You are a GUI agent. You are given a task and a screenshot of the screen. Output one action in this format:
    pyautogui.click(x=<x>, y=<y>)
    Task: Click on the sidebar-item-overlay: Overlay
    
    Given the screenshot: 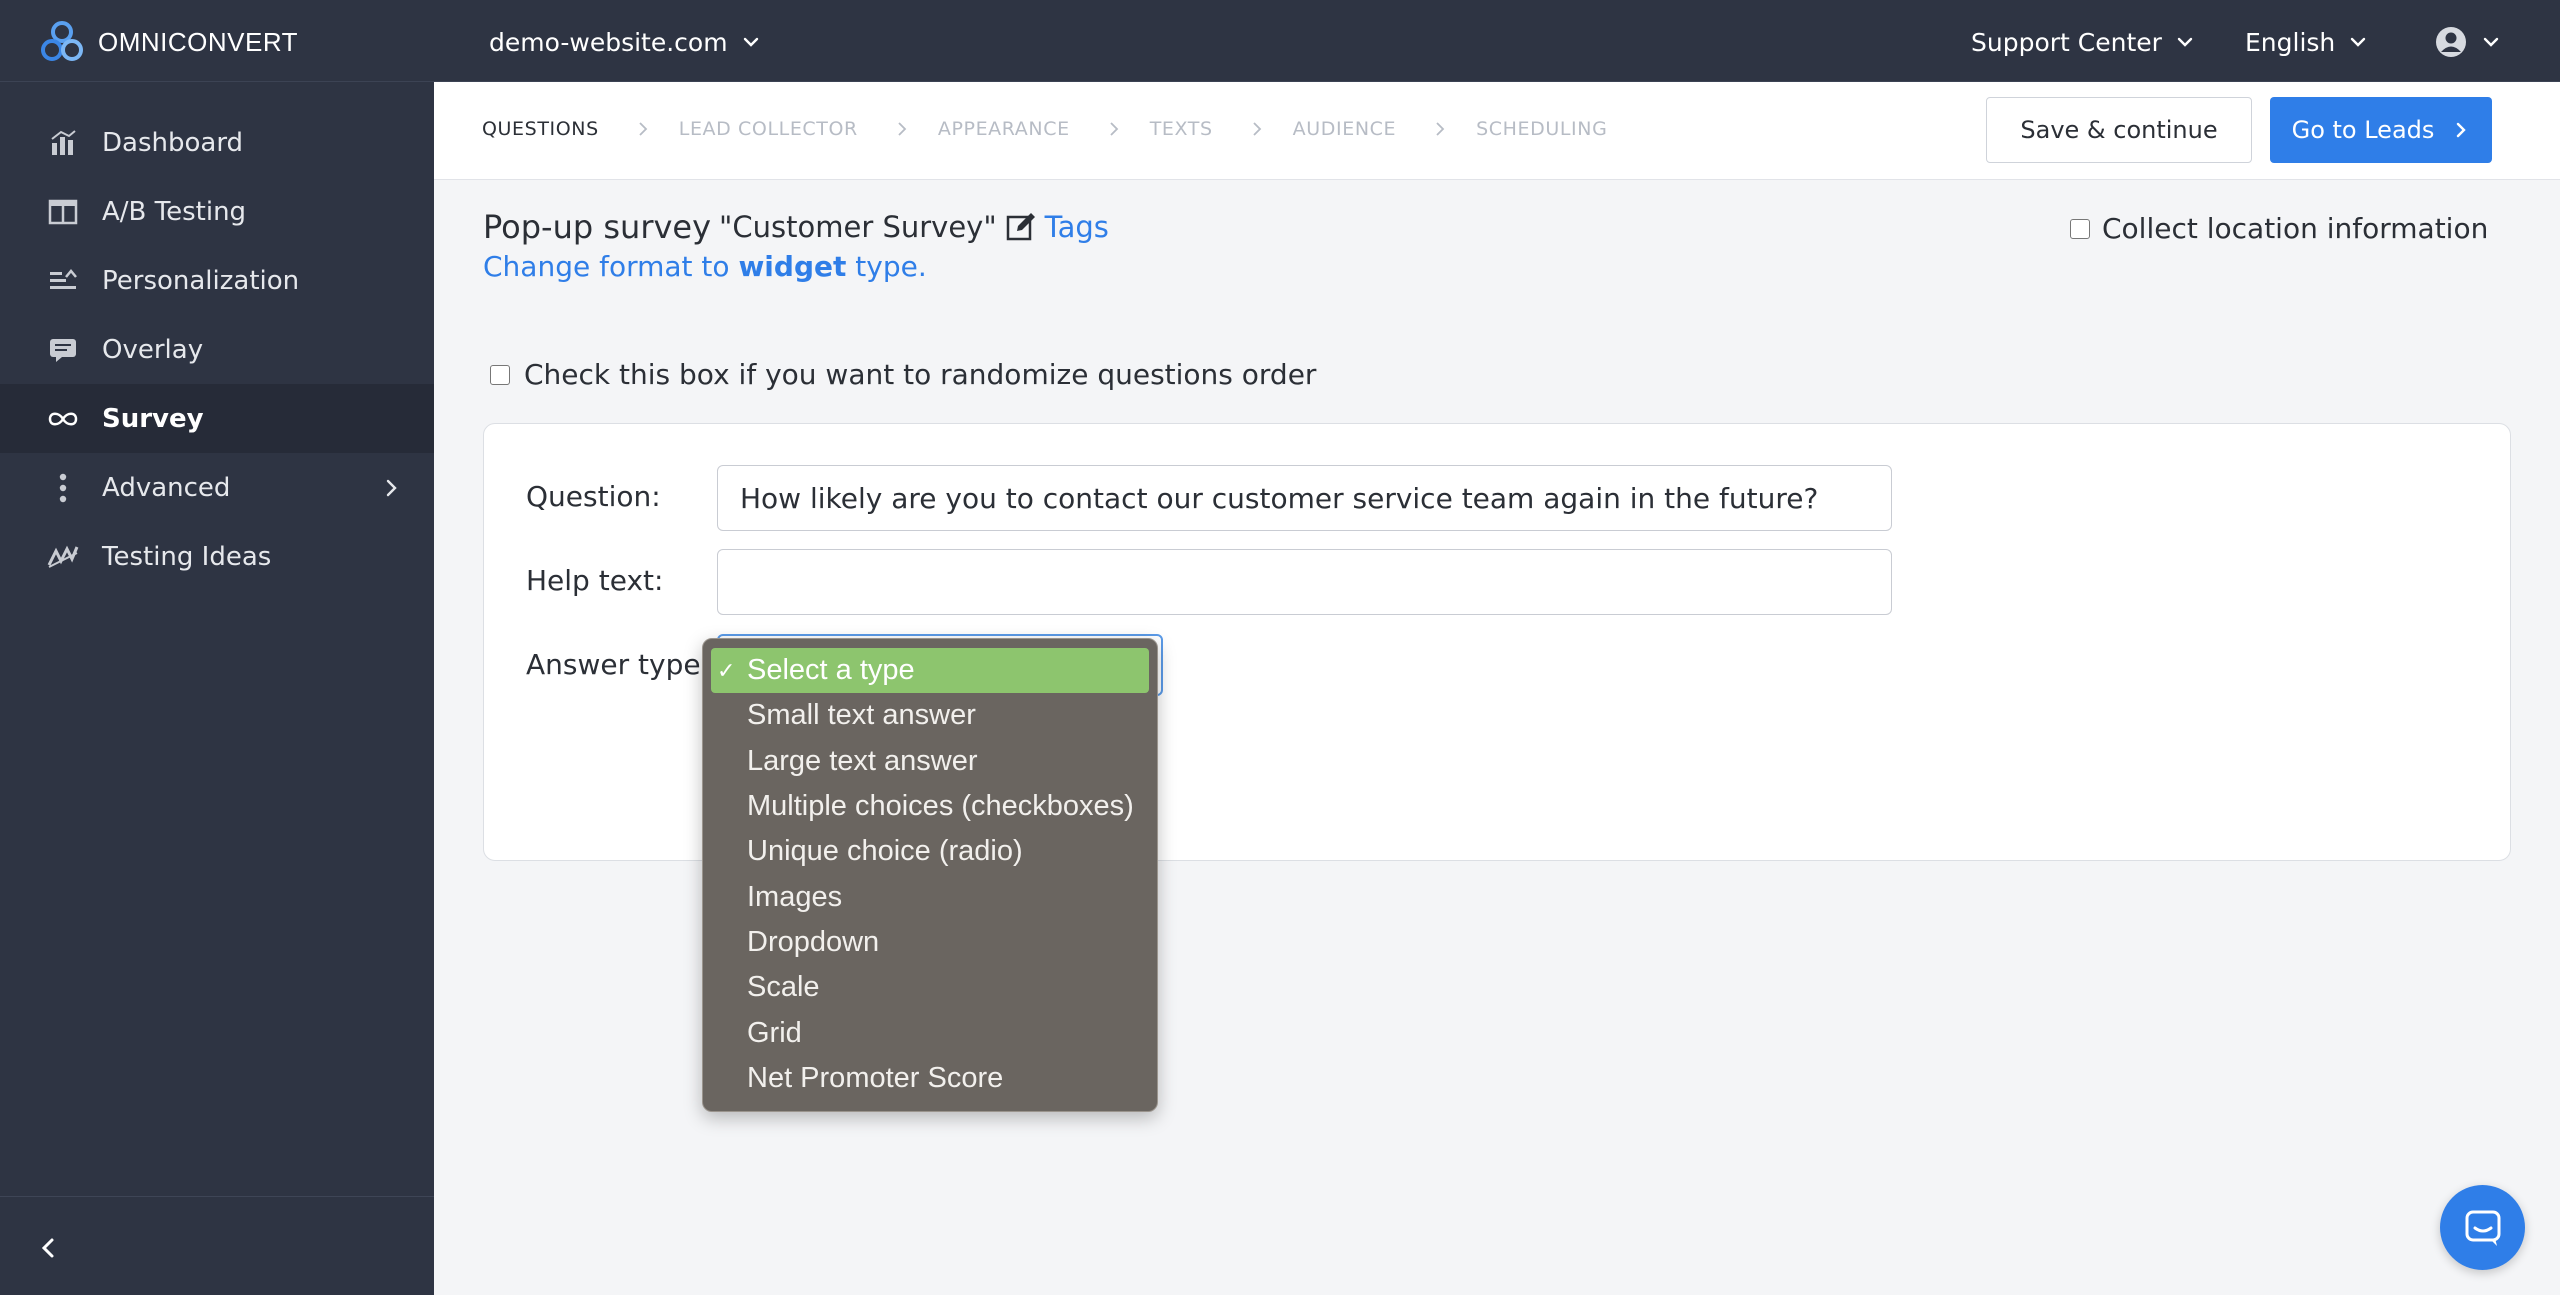 What is the action you would take?
    pyautogui.click(x=217, y=349)
    